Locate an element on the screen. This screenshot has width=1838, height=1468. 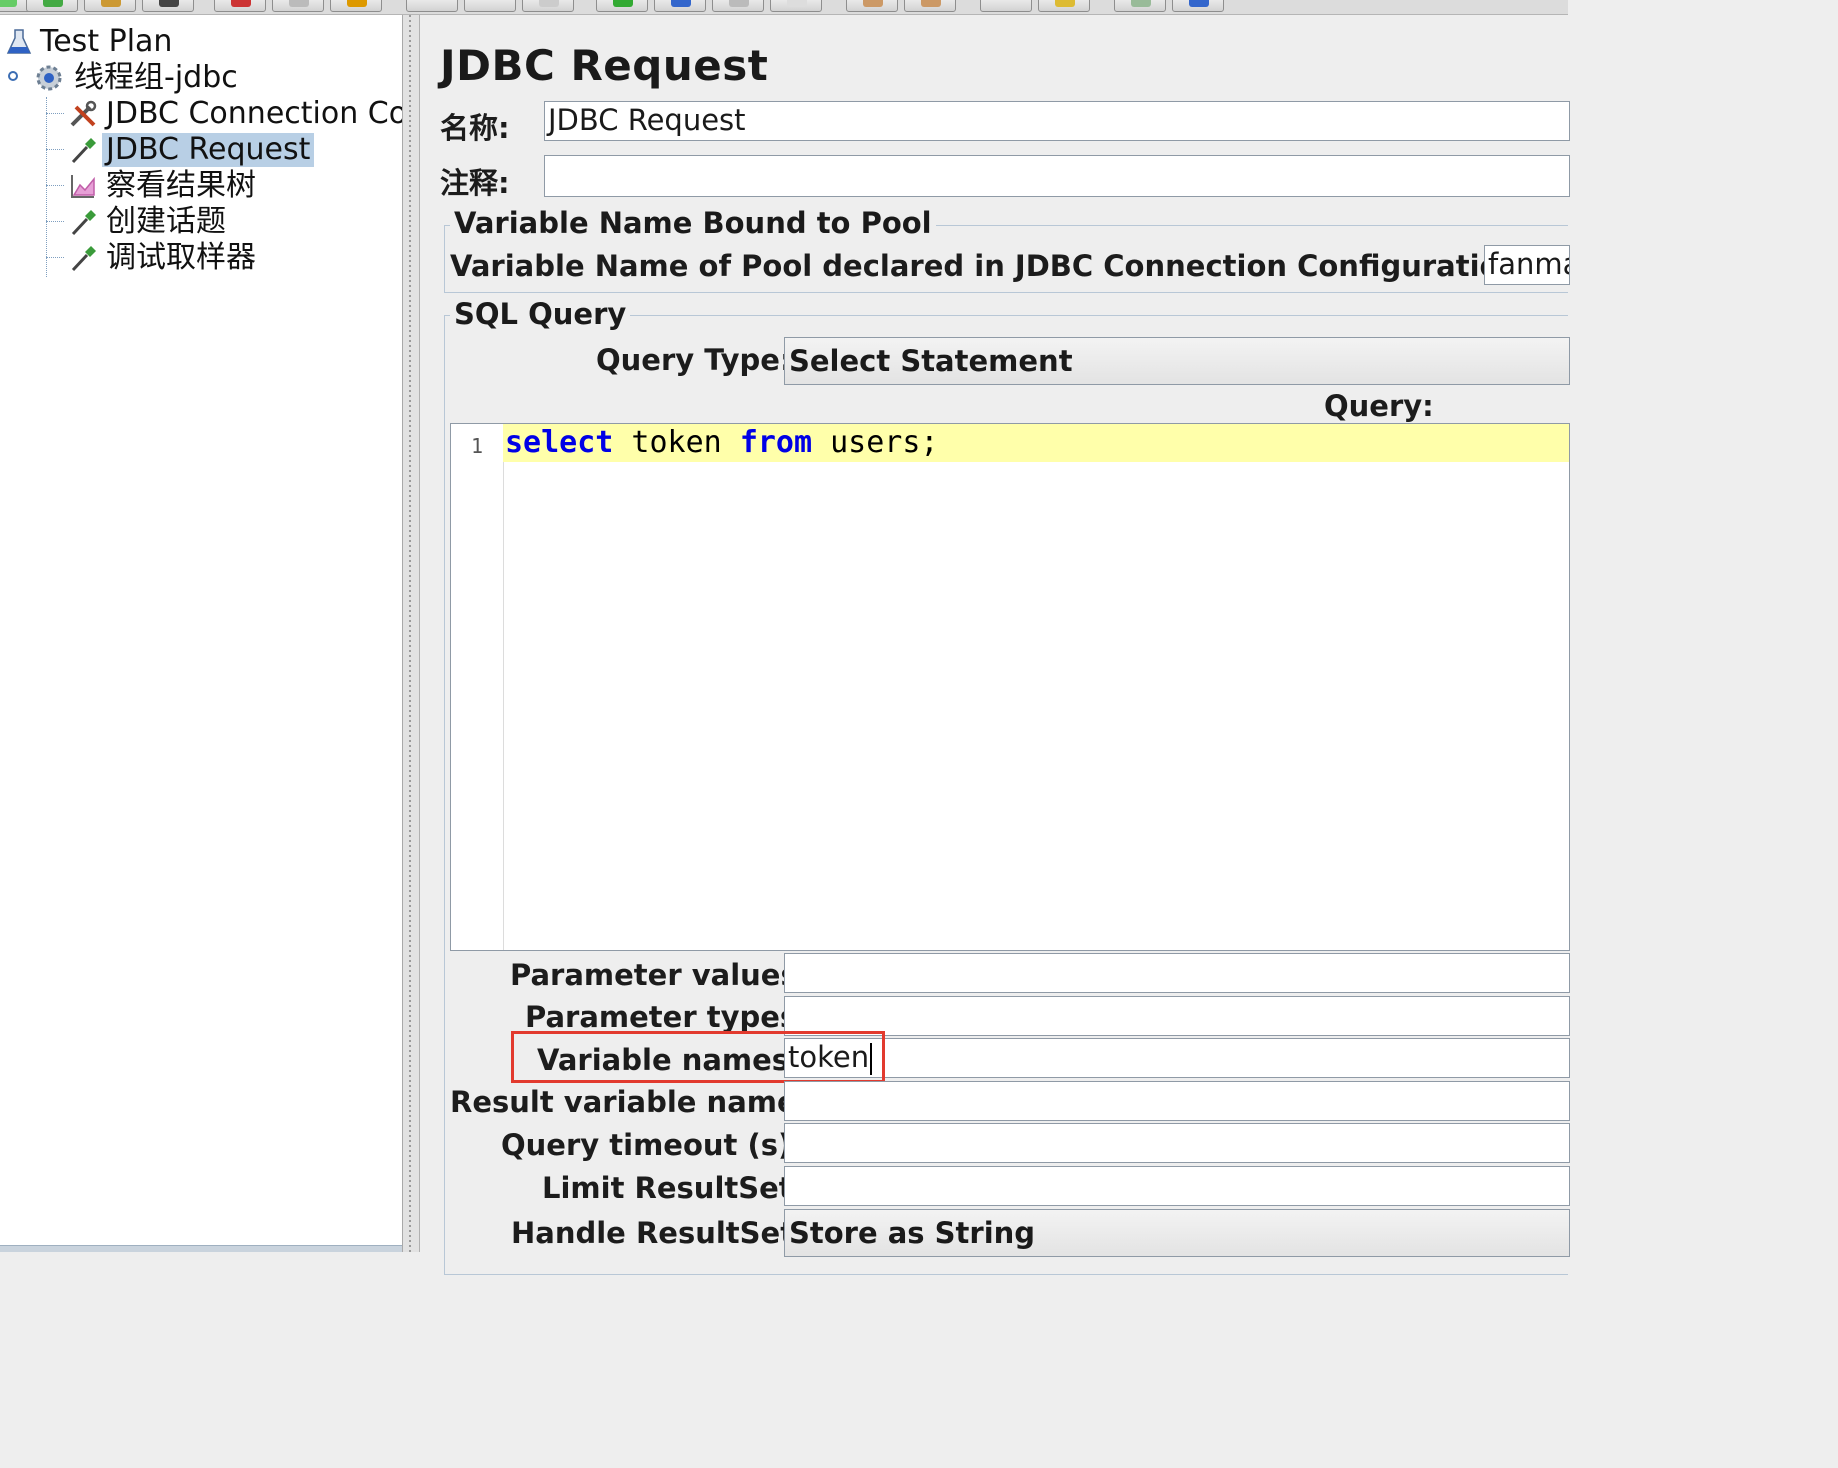
result-variable-field is located at coordinates (1177, 1101).